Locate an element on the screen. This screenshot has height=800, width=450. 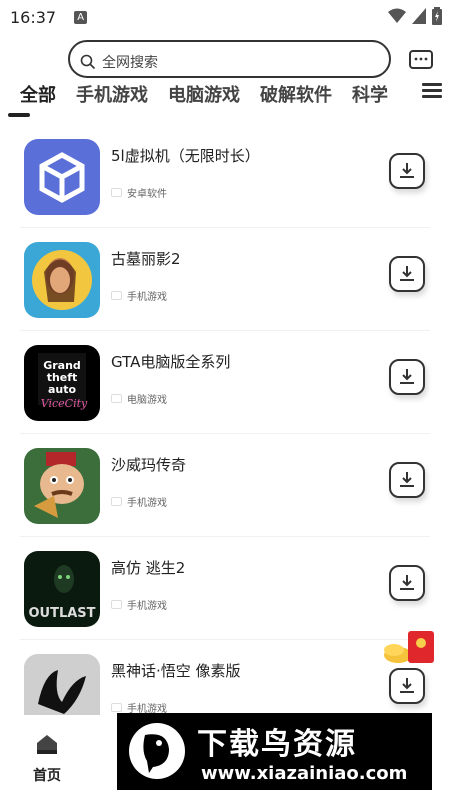
search-input: 全网搜索 is located at coordinates (229, 59).